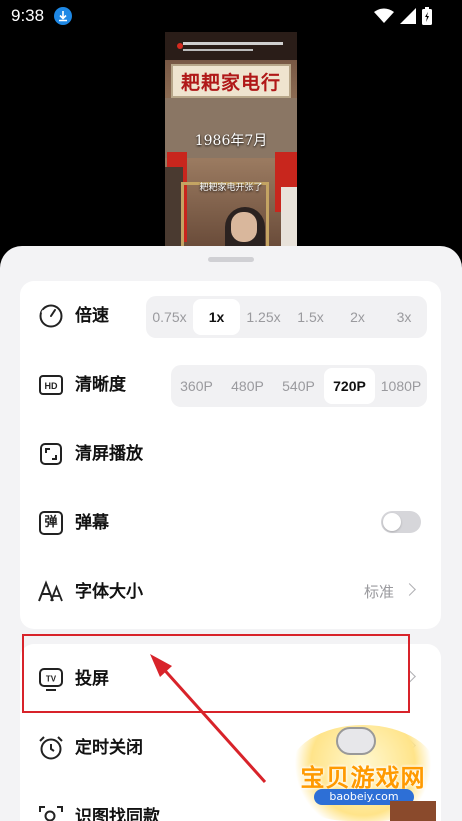 Image resolution: width=462 pixels, height=821 pixels. Describe the element at coordinates (363, 778) in the screenshot. I see `watermark-text: 宝贝游戏网` at that location.